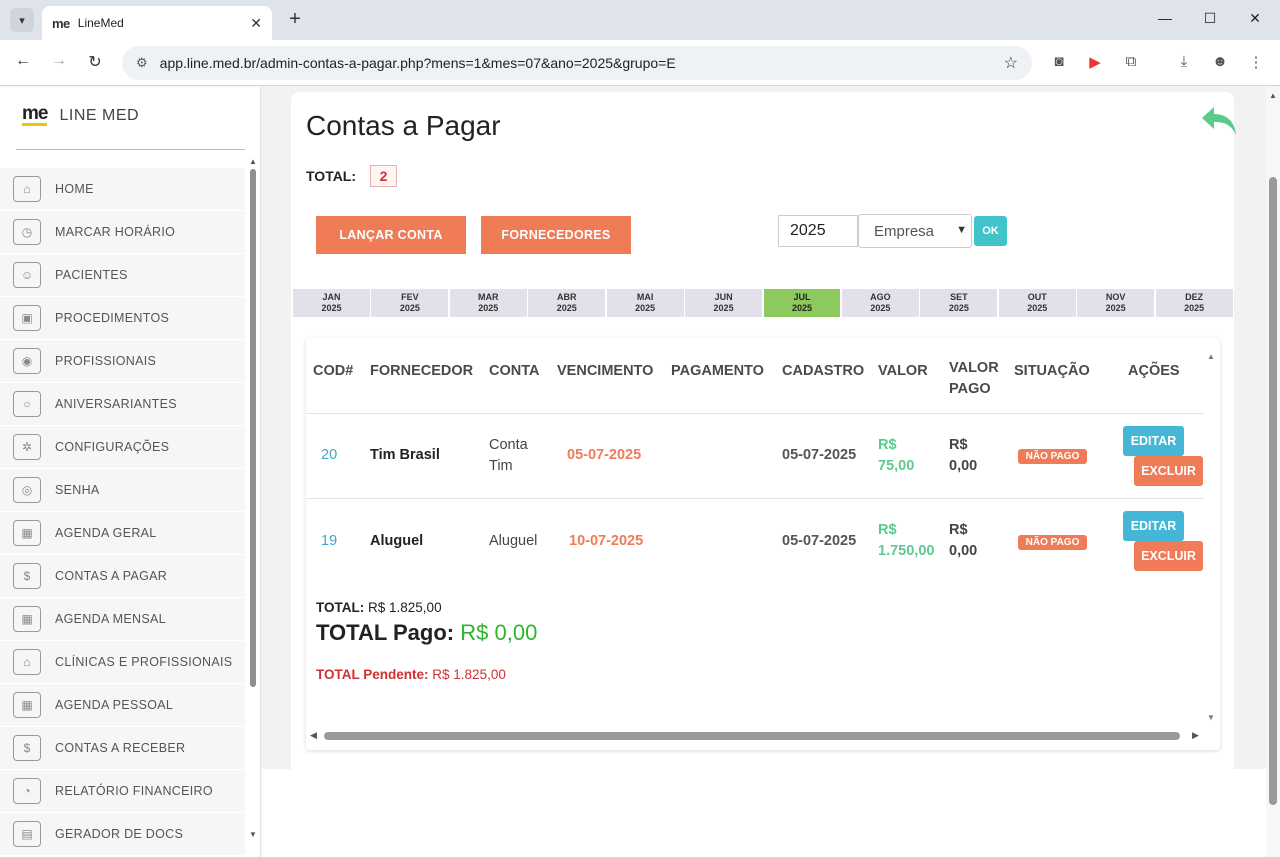 This screenshot has width=1280, height=857. Describe the element at coordinates (142, 63) in the screenshot. I see `site-settings-icon: ⚙` at that location.